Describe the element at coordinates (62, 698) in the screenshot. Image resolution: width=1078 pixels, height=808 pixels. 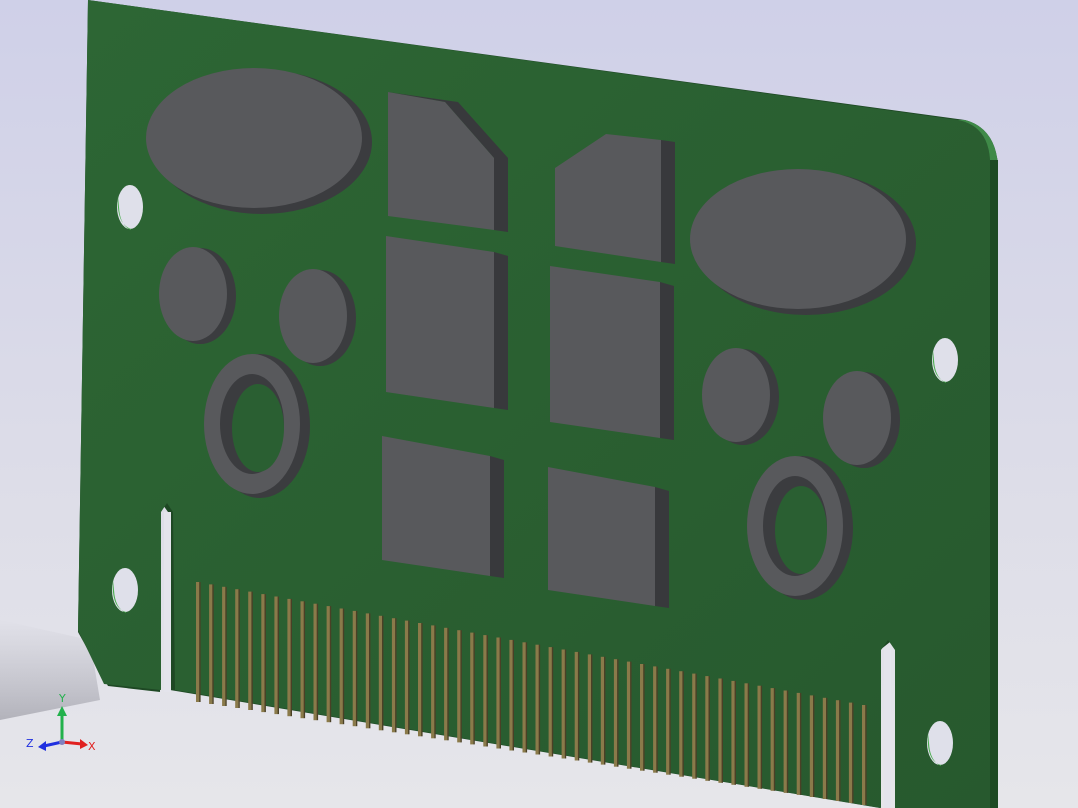
I see `triad-y-label: Y` at that location.